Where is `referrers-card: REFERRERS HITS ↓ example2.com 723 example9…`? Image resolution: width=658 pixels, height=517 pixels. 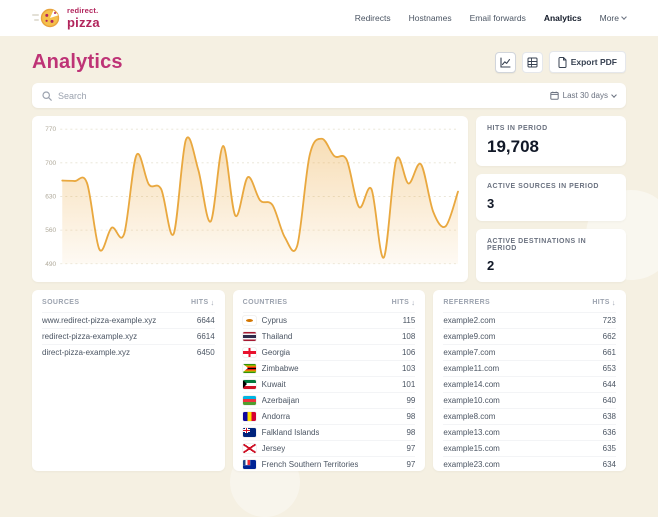
referrers-card: REFERRERS HITS ↓ example2.com 723 example9… is located at coordinates (530, 380).